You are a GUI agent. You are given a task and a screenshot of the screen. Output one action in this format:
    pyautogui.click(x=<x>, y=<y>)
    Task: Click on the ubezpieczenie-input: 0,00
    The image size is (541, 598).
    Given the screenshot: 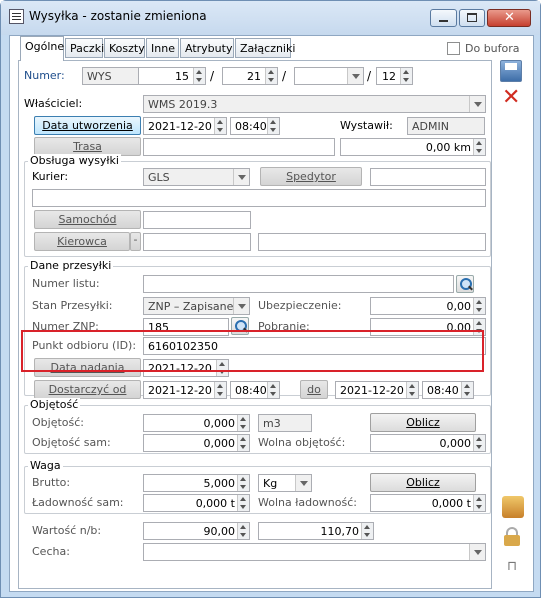 What is the action you would take?
    pyautogui.click(x=428, y=306)
    